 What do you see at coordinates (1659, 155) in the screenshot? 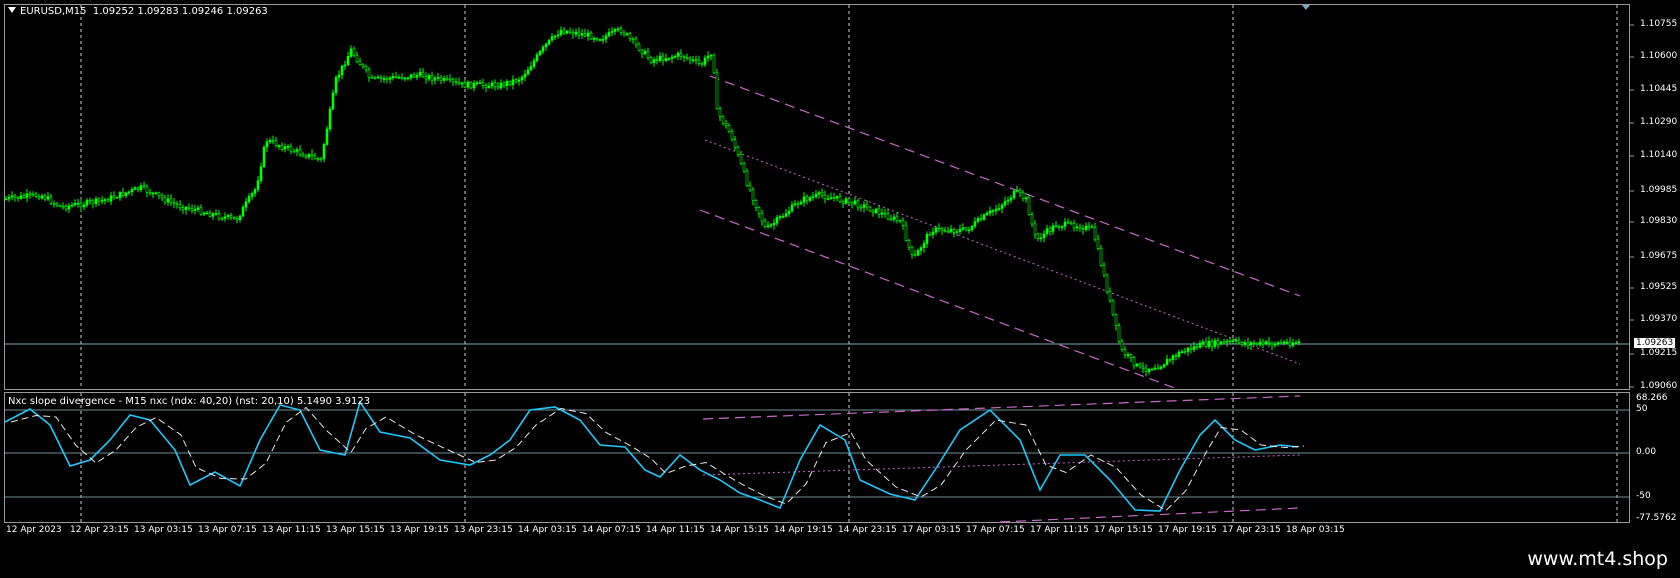
I see `price-tick-label: 1.10140` at bounding box center [1659, 155].